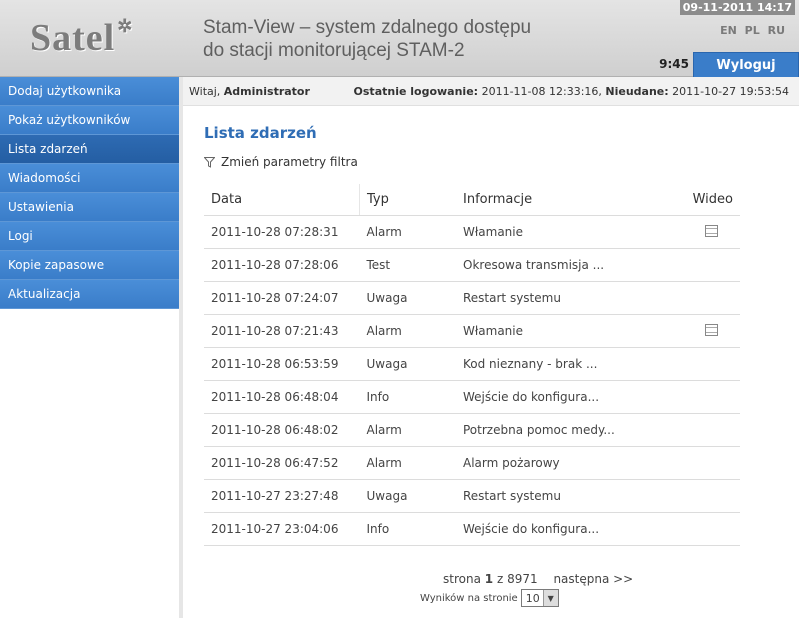 The width and height of the screenshot is (799, 618). Describe the element at coordinates (289, 162) in the screenshot. I see `filter-label: Zmień parametry filtra` at that location.